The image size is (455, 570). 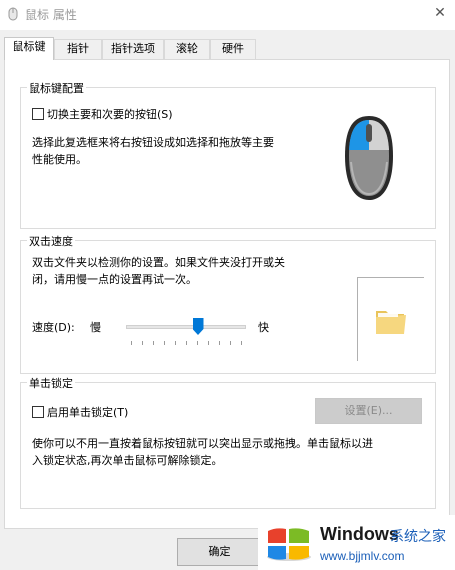 I want to click on double-click-desc-line2: 闭，请用慢一点的设置再试一次。, so click(x=114, y=279).